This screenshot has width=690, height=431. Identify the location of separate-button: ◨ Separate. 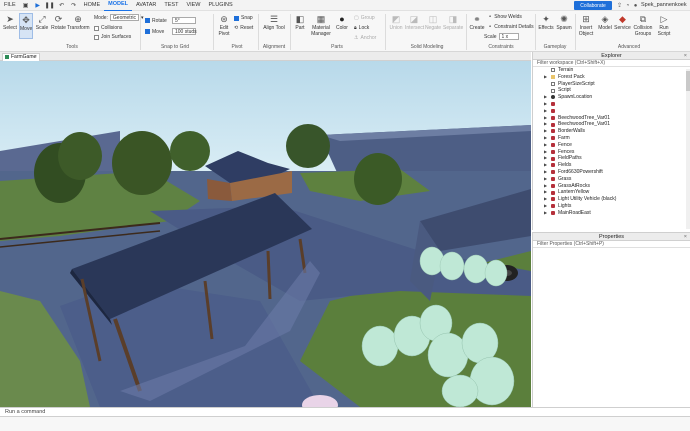
(453, 23).